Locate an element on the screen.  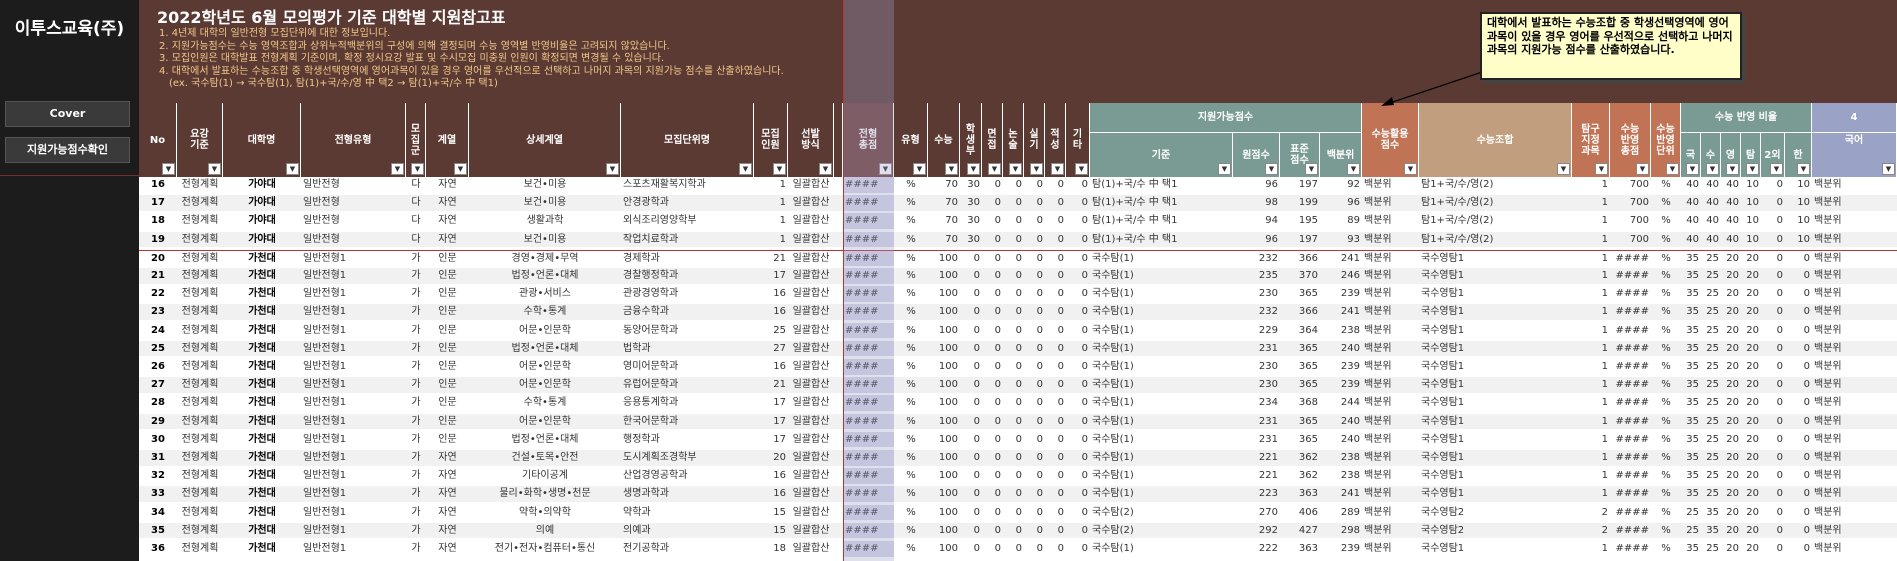
cell-unit: 전기공학과 is located at coordinates (687, 549).